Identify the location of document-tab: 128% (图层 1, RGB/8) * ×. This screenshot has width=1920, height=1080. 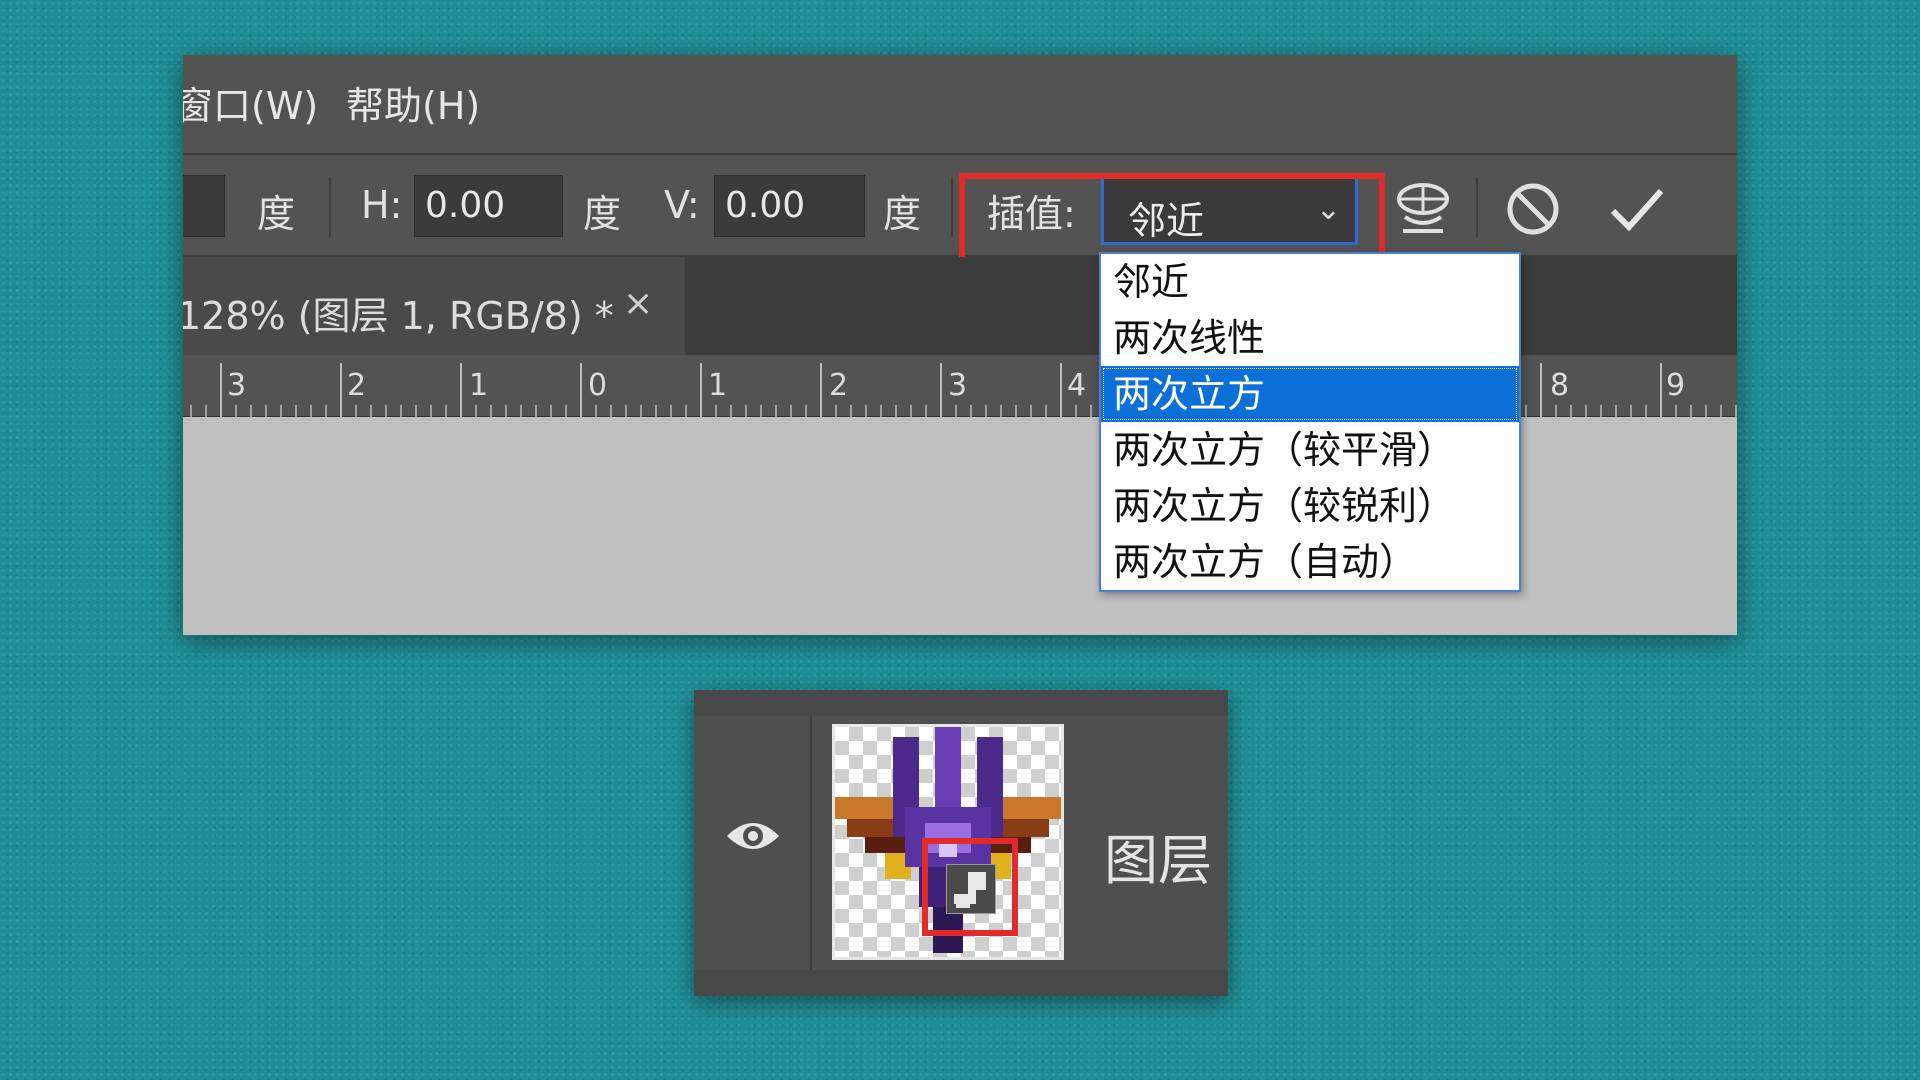
(434, 306).